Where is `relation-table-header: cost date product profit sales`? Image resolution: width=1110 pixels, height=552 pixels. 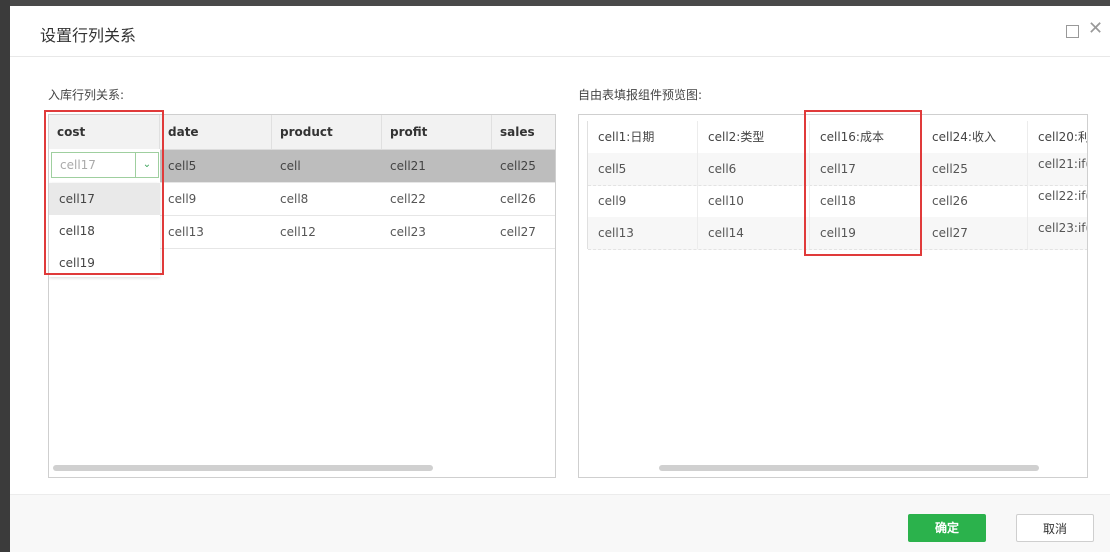
relation-table-header: cost date product profit sales is located at coordinates (302, 132).